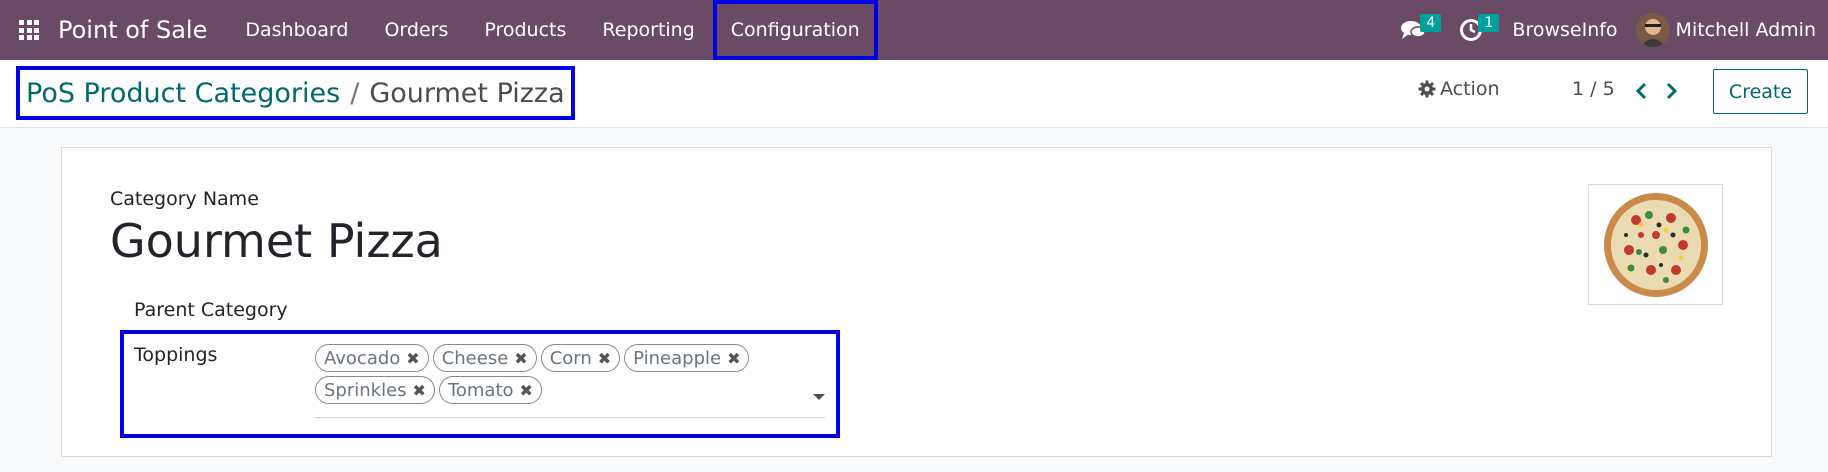 This screenshot has width=1828, height=472. What do you see at coordinates (687, 358) in the screenshot?
I see `tag-pineapple: Pineapple ✖` at bounding box center [687, 358].